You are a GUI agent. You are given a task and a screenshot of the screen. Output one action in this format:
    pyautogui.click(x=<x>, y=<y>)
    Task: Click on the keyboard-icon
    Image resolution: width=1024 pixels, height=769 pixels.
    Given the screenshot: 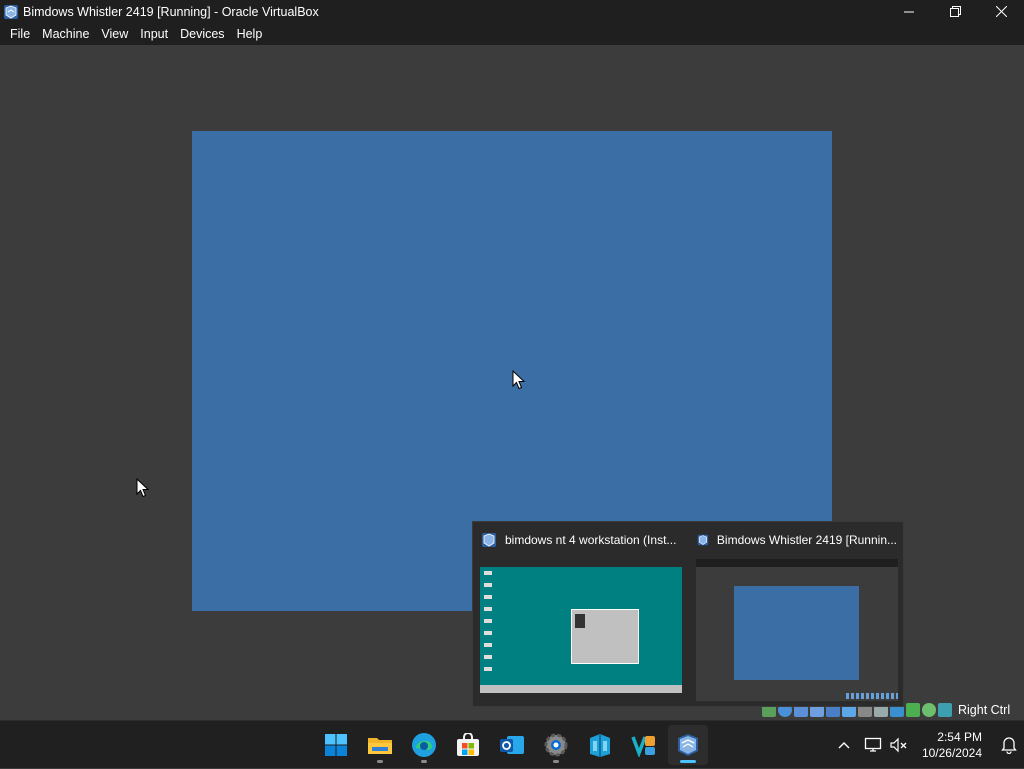 What is the action you would take?
    pyautogui.click(x=945, y=710)
    